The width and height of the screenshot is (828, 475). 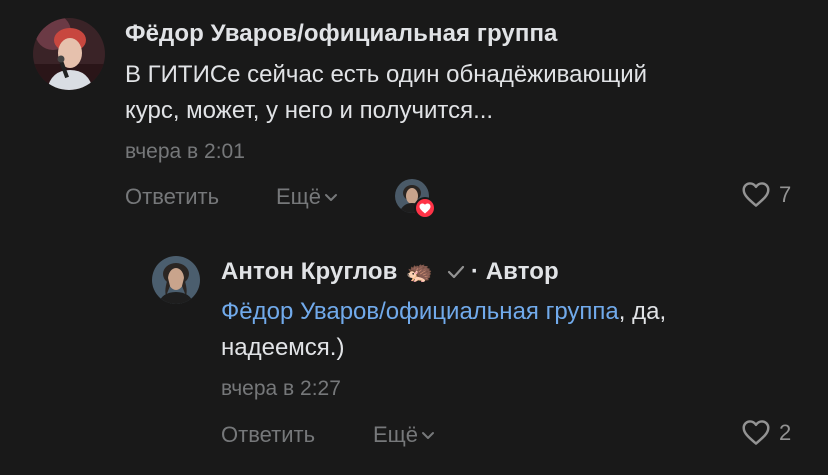 I want to click on comment-timestamp: вчера в 2:01, so click(x=185, y=152).